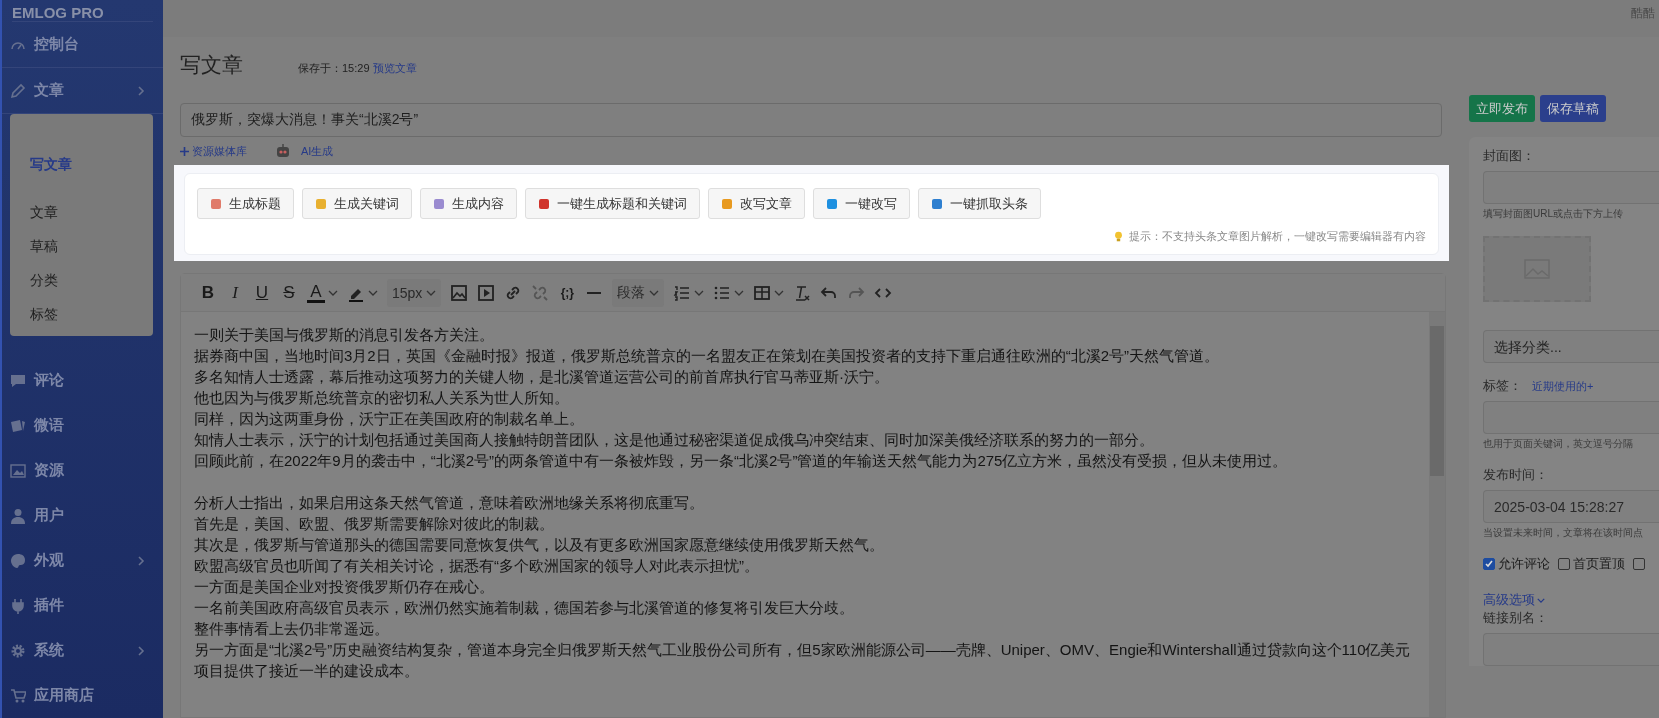 Image resolution: width=1659 pixels, height=718 pixels. Describe the element at coordinates (1591, 564) in the screenshot. I see `checkbox-option: 首页置顶` at that location.